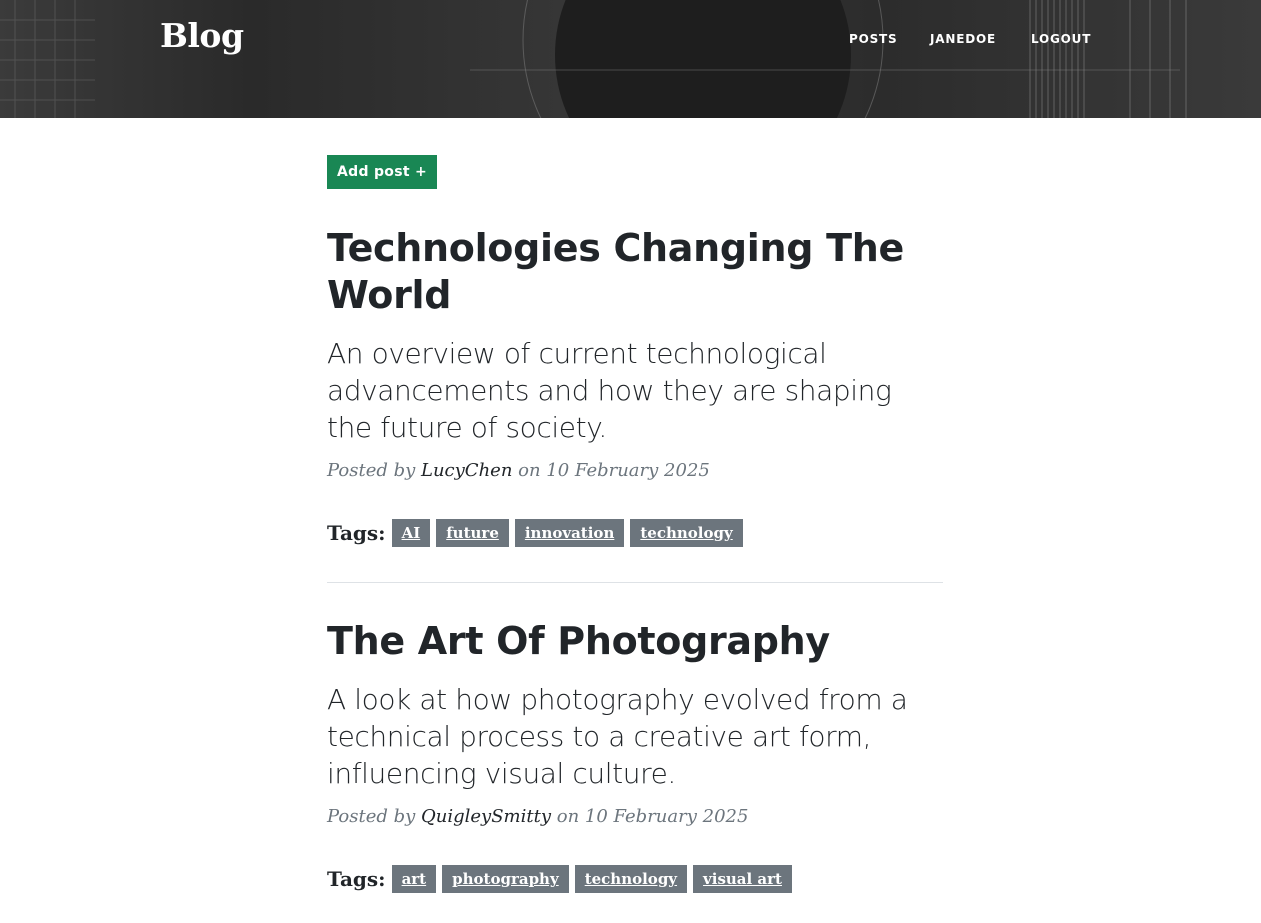 The image size is (1261, 923). What do you see at coordinates (873, 39) in the screenshot?
I see `nav-posts-link: POSTS` at bounding box center [873, 39].